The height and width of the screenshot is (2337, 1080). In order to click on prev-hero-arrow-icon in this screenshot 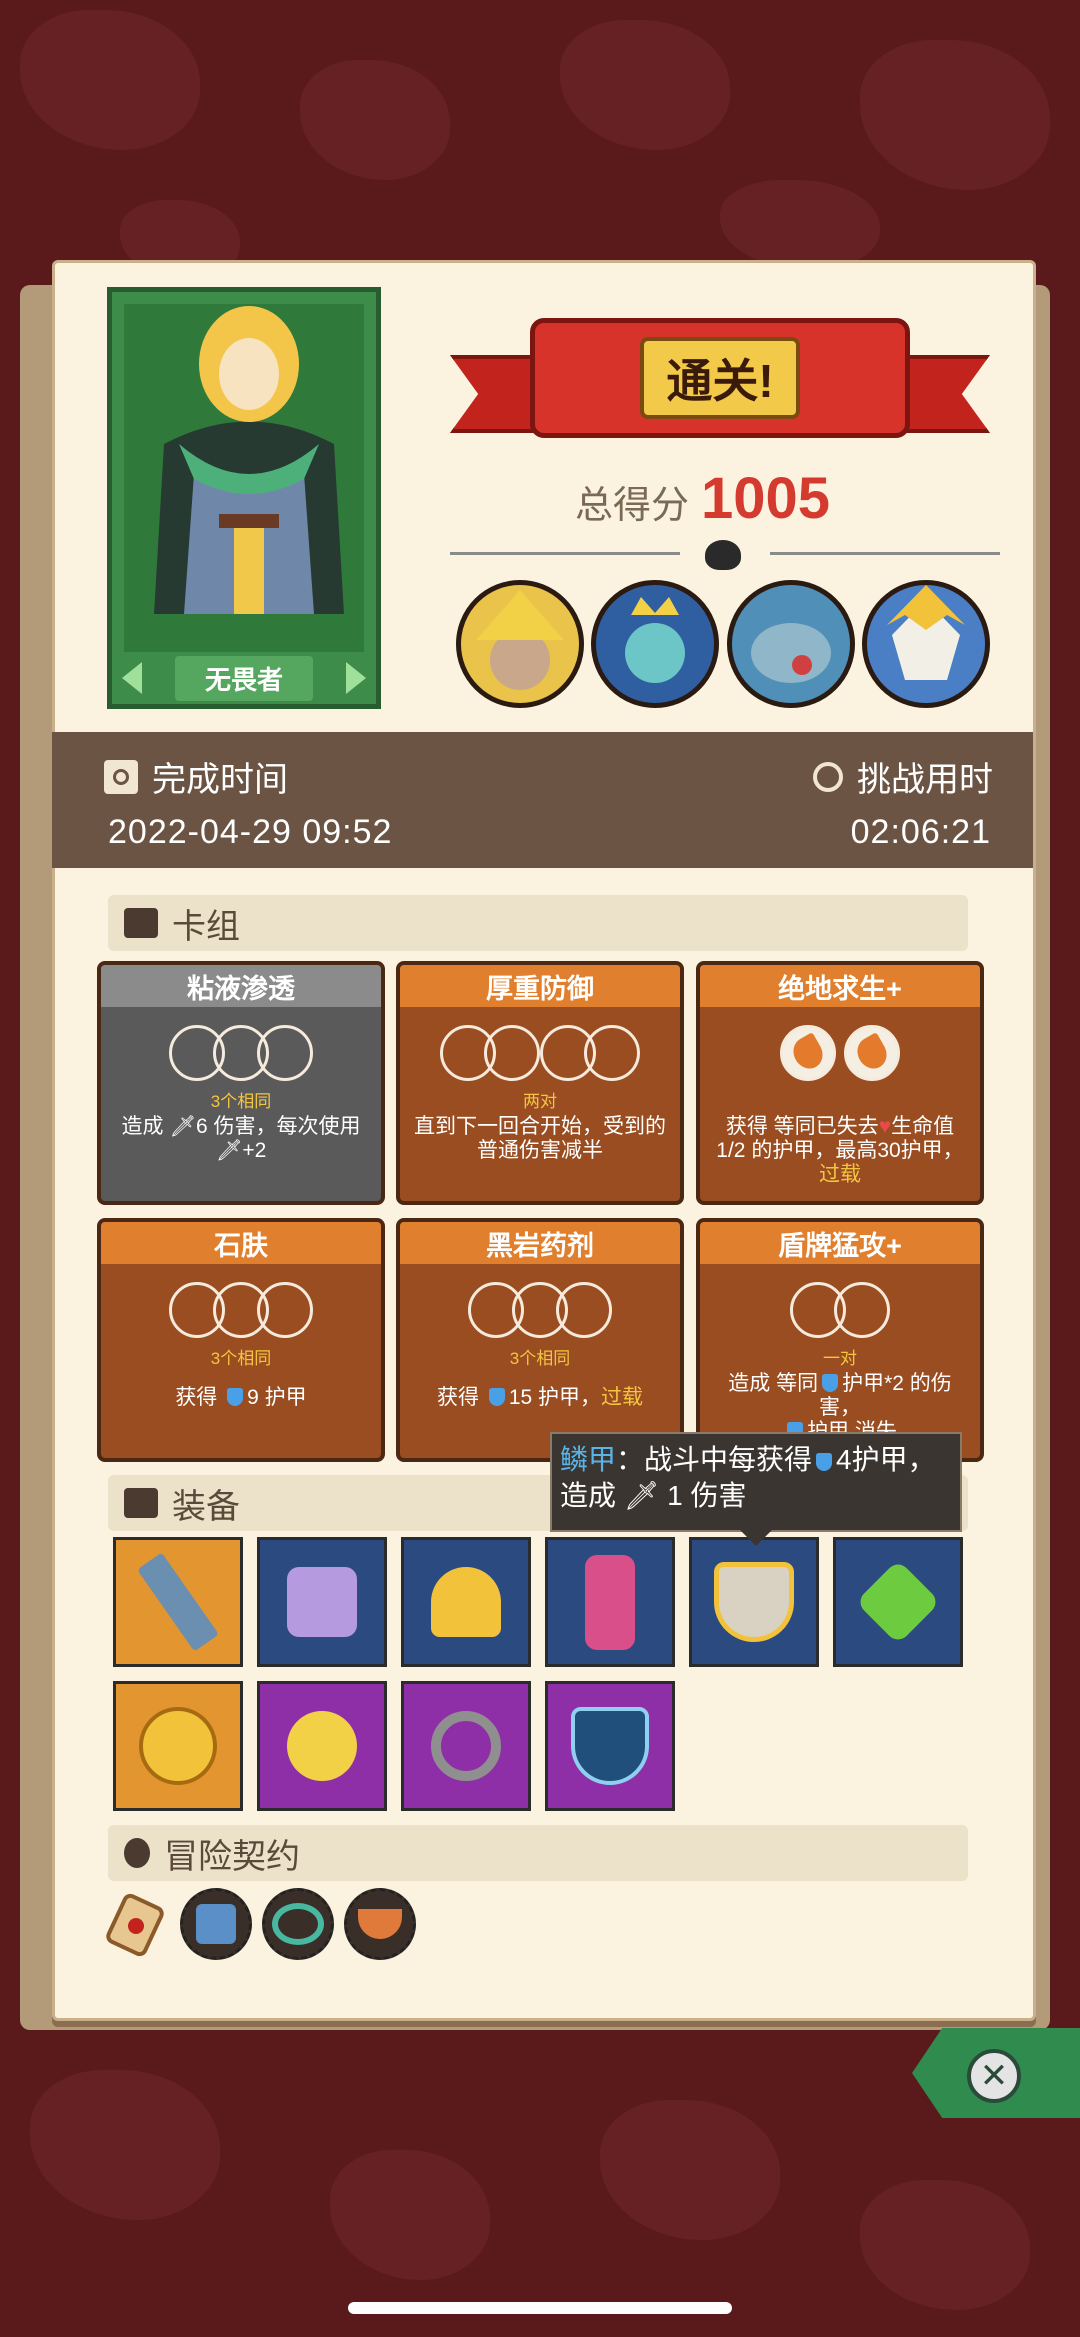, I will do `click(132, 678)`.